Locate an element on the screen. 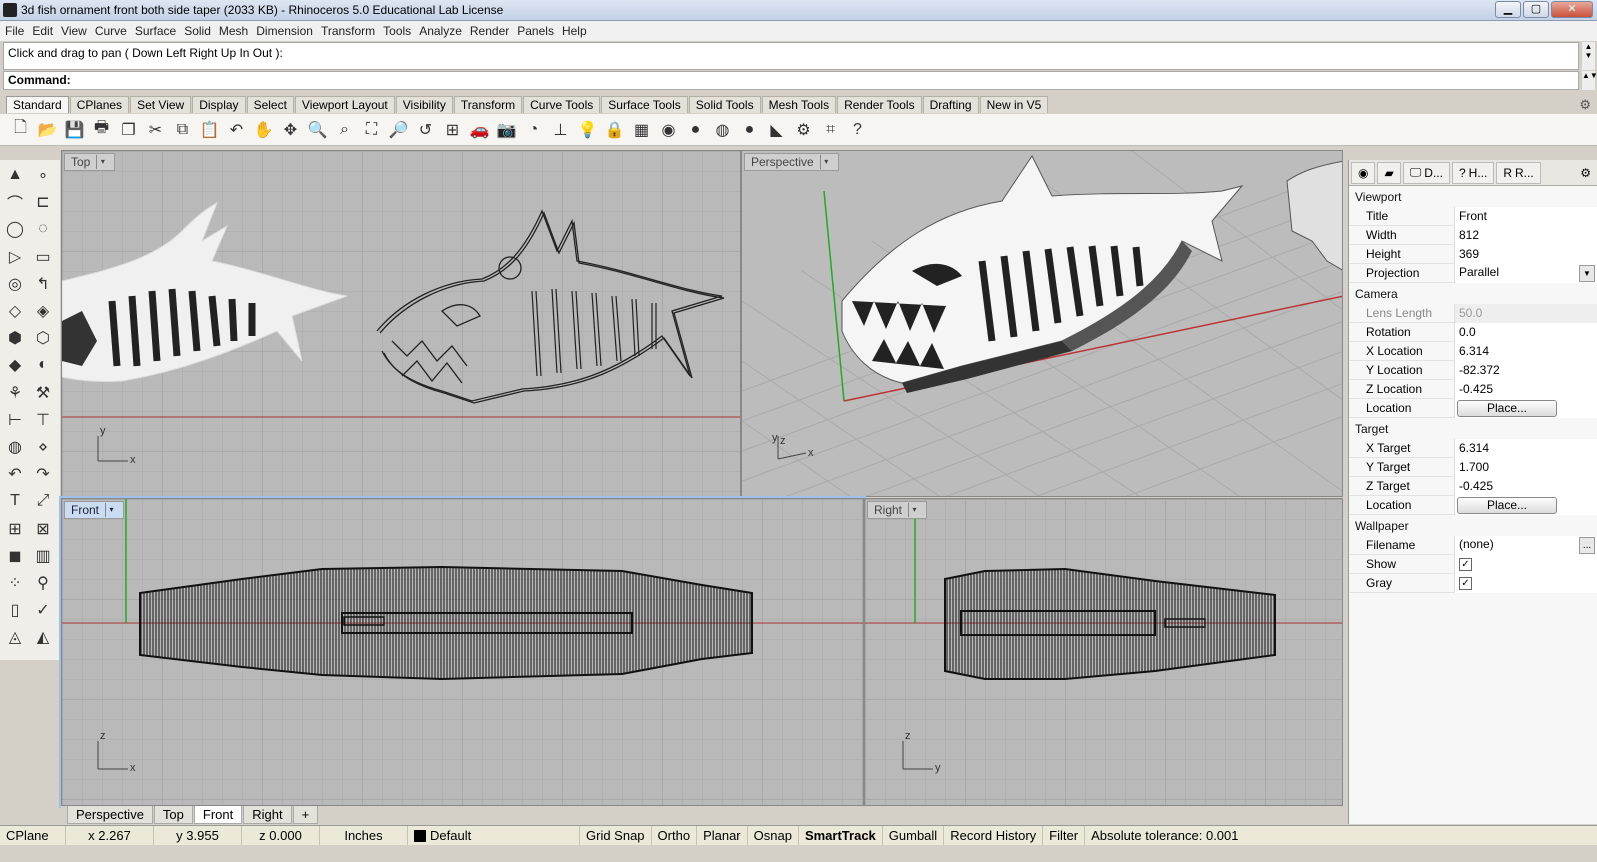  menu-dimension: Dimension is located at coordinates (286, 31).